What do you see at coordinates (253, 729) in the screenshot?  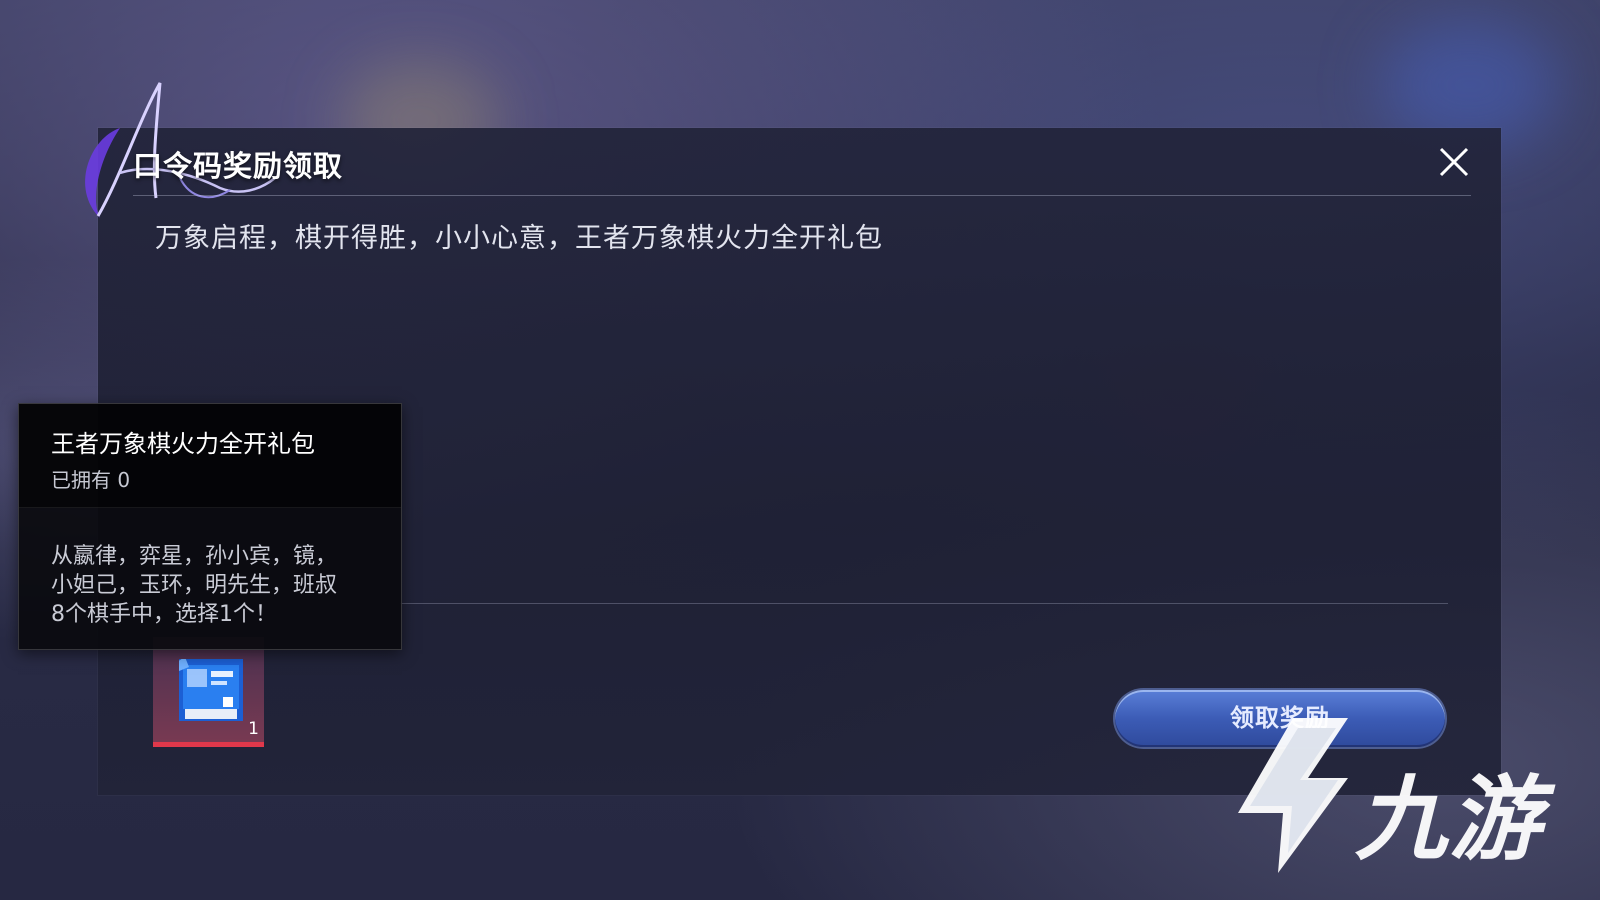 I see `reward-count: 1` at bounding box center [253, 729].